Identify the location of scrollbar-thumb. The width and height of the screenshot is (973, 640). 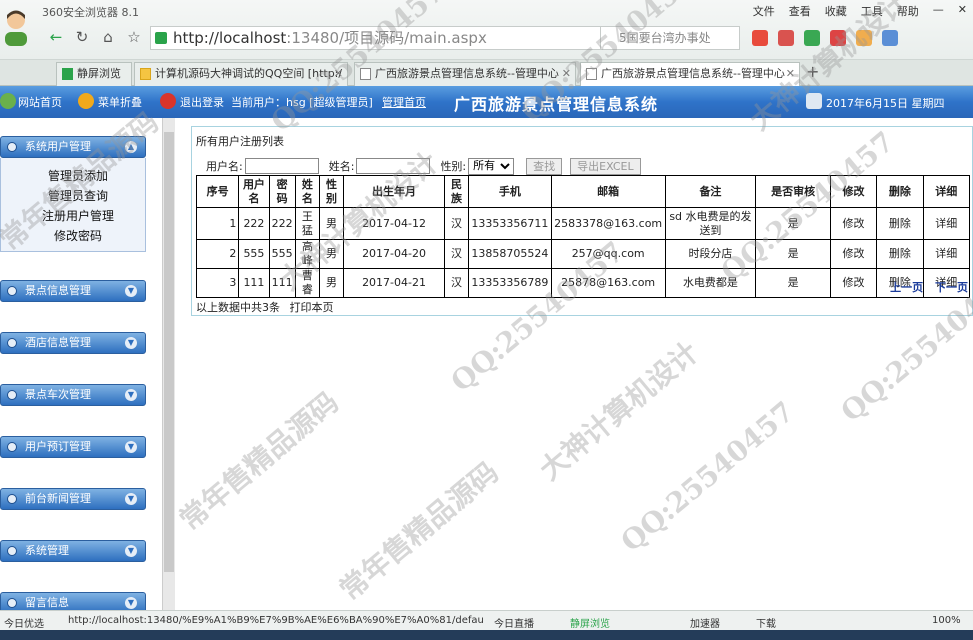
(169, 352).